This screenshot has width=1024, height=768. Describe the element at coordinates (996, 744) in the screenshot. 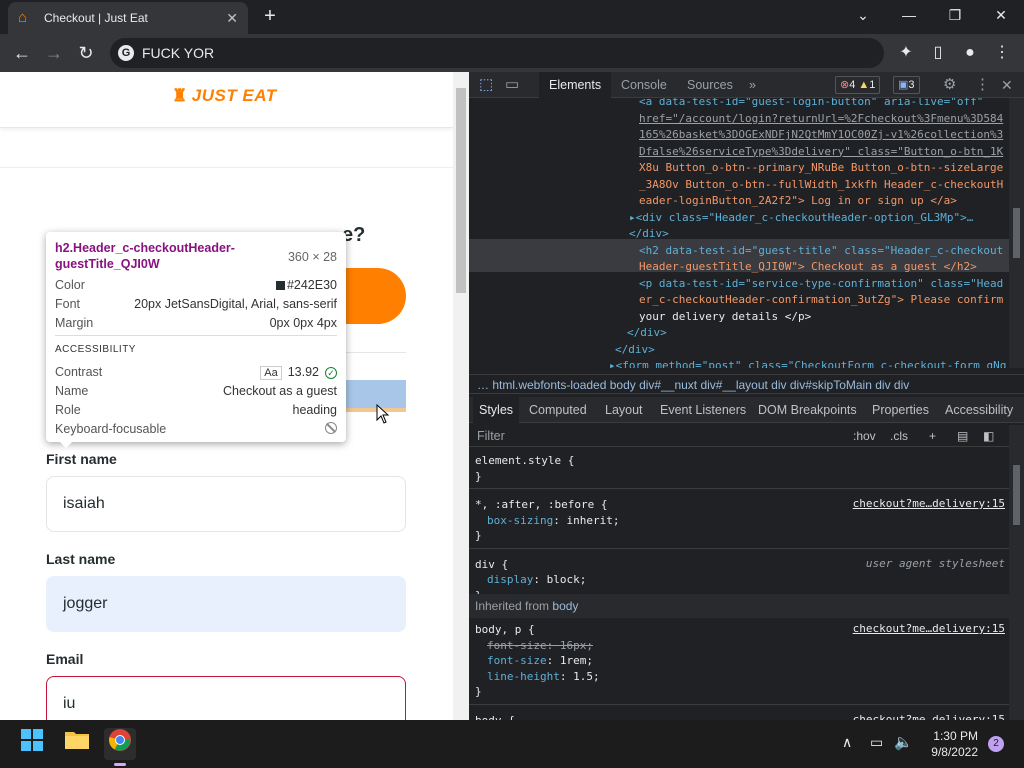

I see `notification-badge: 2` at that location.